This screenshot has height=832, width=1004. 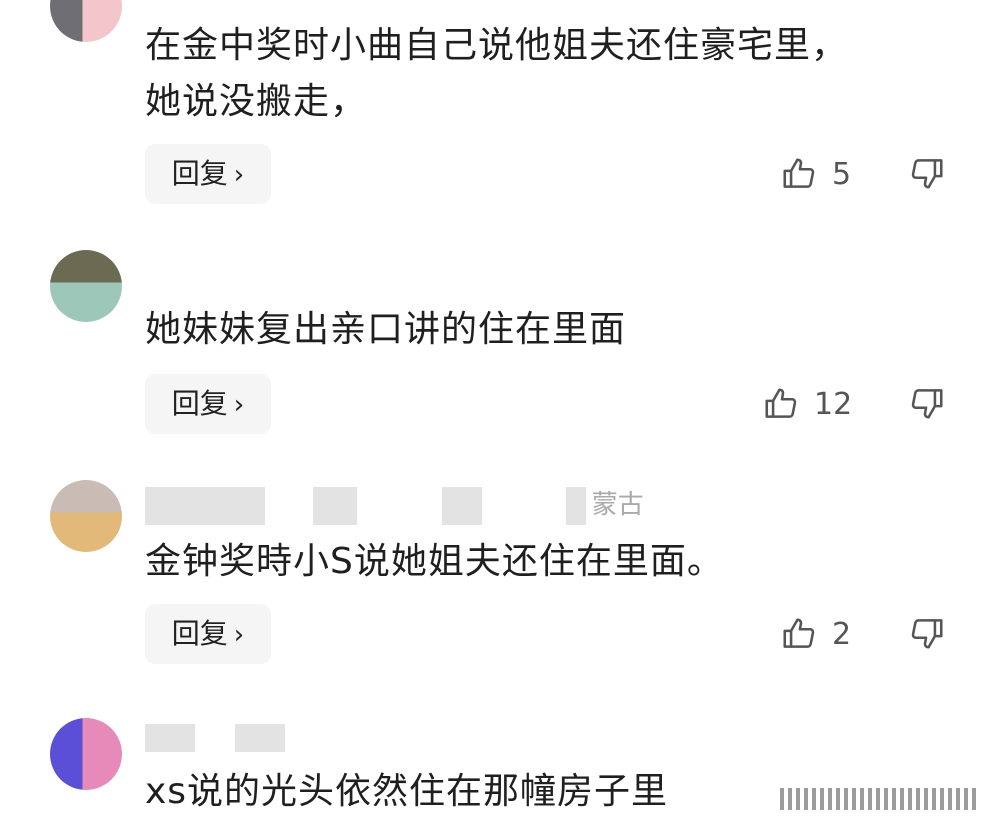 I want to click on comment-item: xs说的光头依然住在那幢房子里, so click(x=502, y=772).